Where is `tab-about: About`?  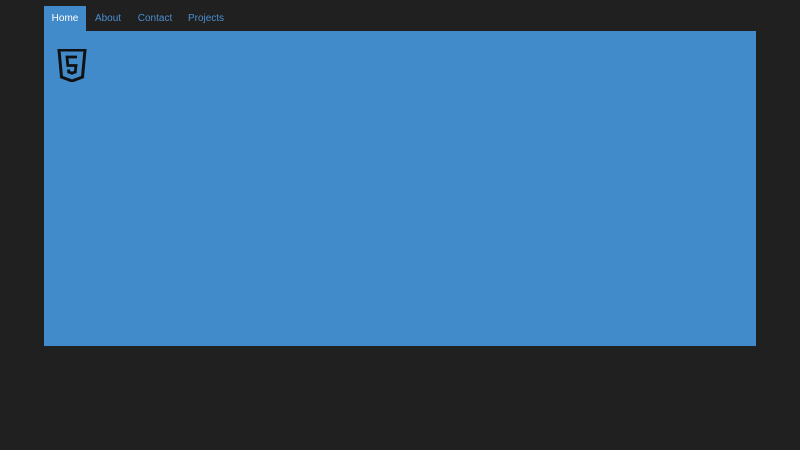
tab-about: About is located at coordinates (108, 18).